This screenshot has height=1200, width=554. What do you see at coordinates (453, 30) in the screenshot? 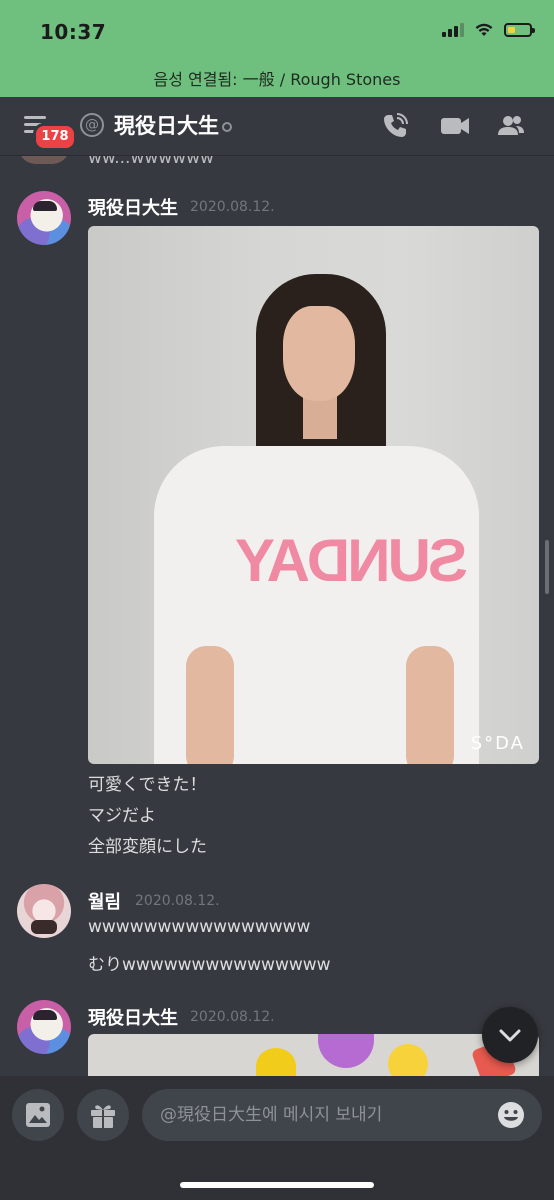
I see `signal-icon` at bounding box center [453, 30].